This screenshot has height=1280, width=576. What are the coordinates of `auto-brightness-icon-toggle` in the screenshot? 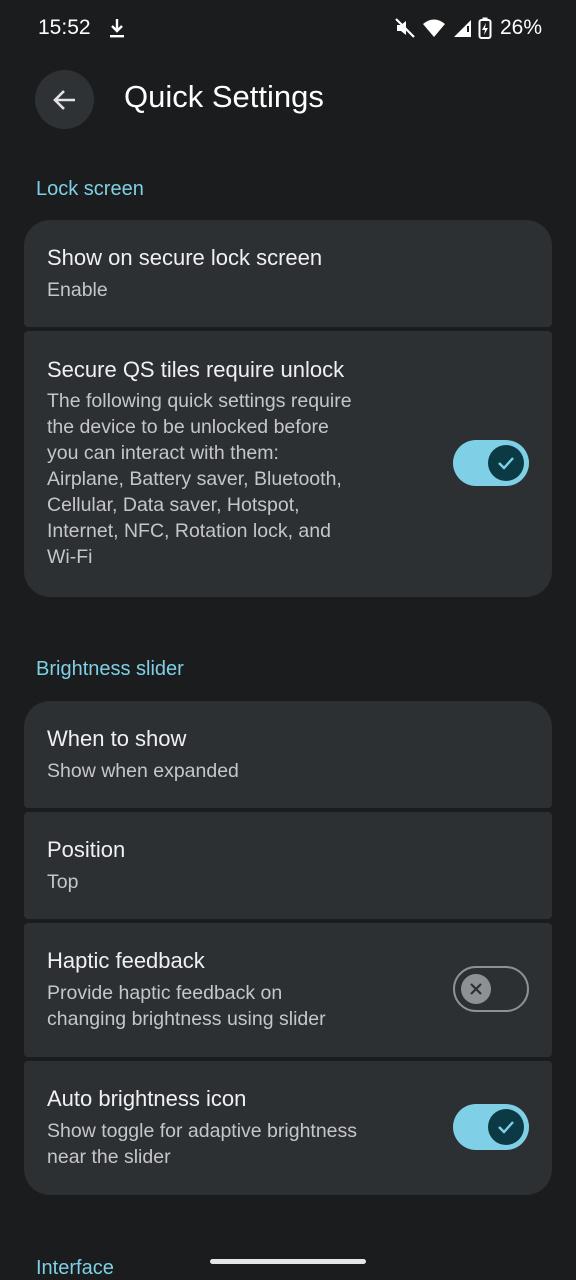 It's located at (491, 1127).